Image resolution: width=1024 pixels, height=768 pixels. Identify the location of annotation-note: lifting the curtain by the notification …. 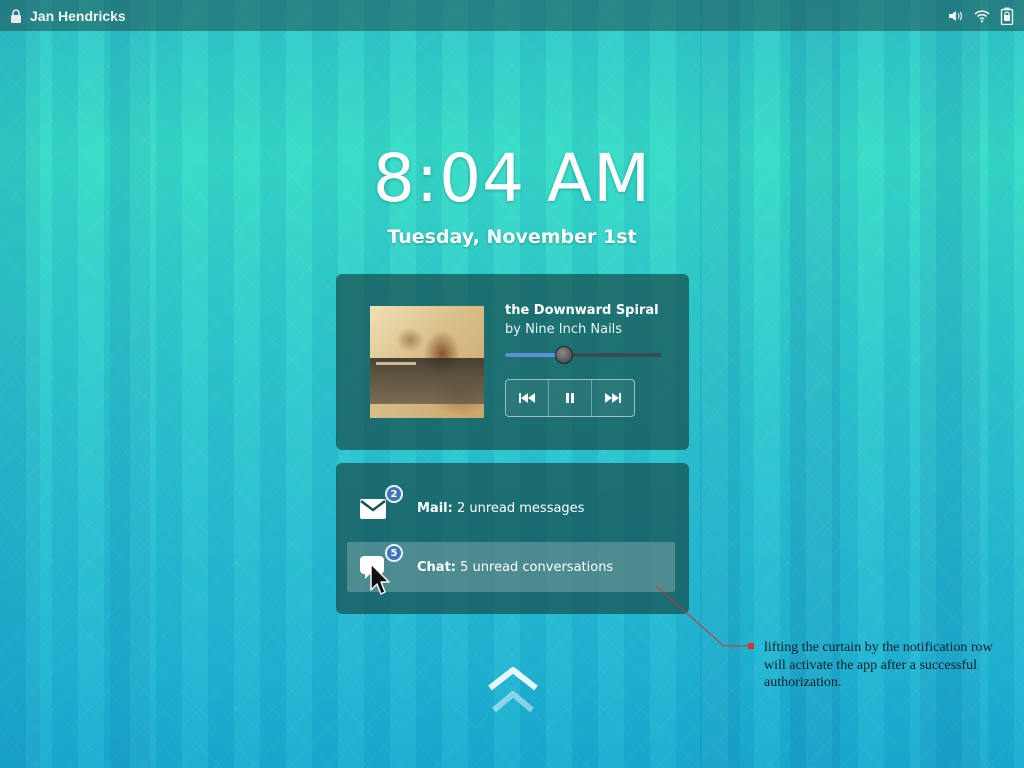
(878, 665).